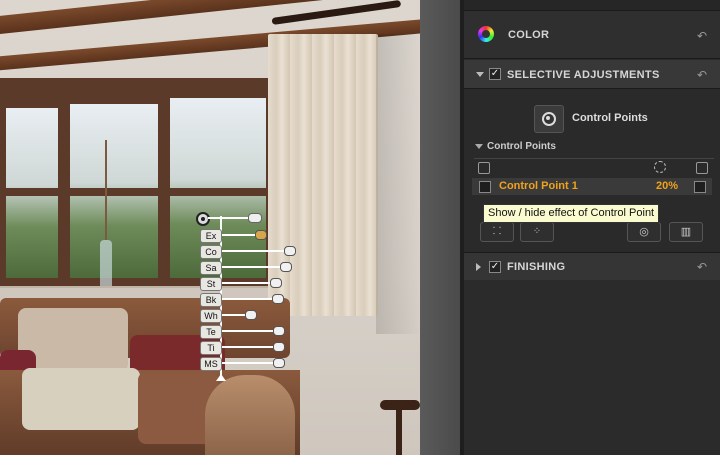  What do you see at coordinates (336, 12) in the screenshot?
I see `curtain-rod` at bounding box center [336, 12].